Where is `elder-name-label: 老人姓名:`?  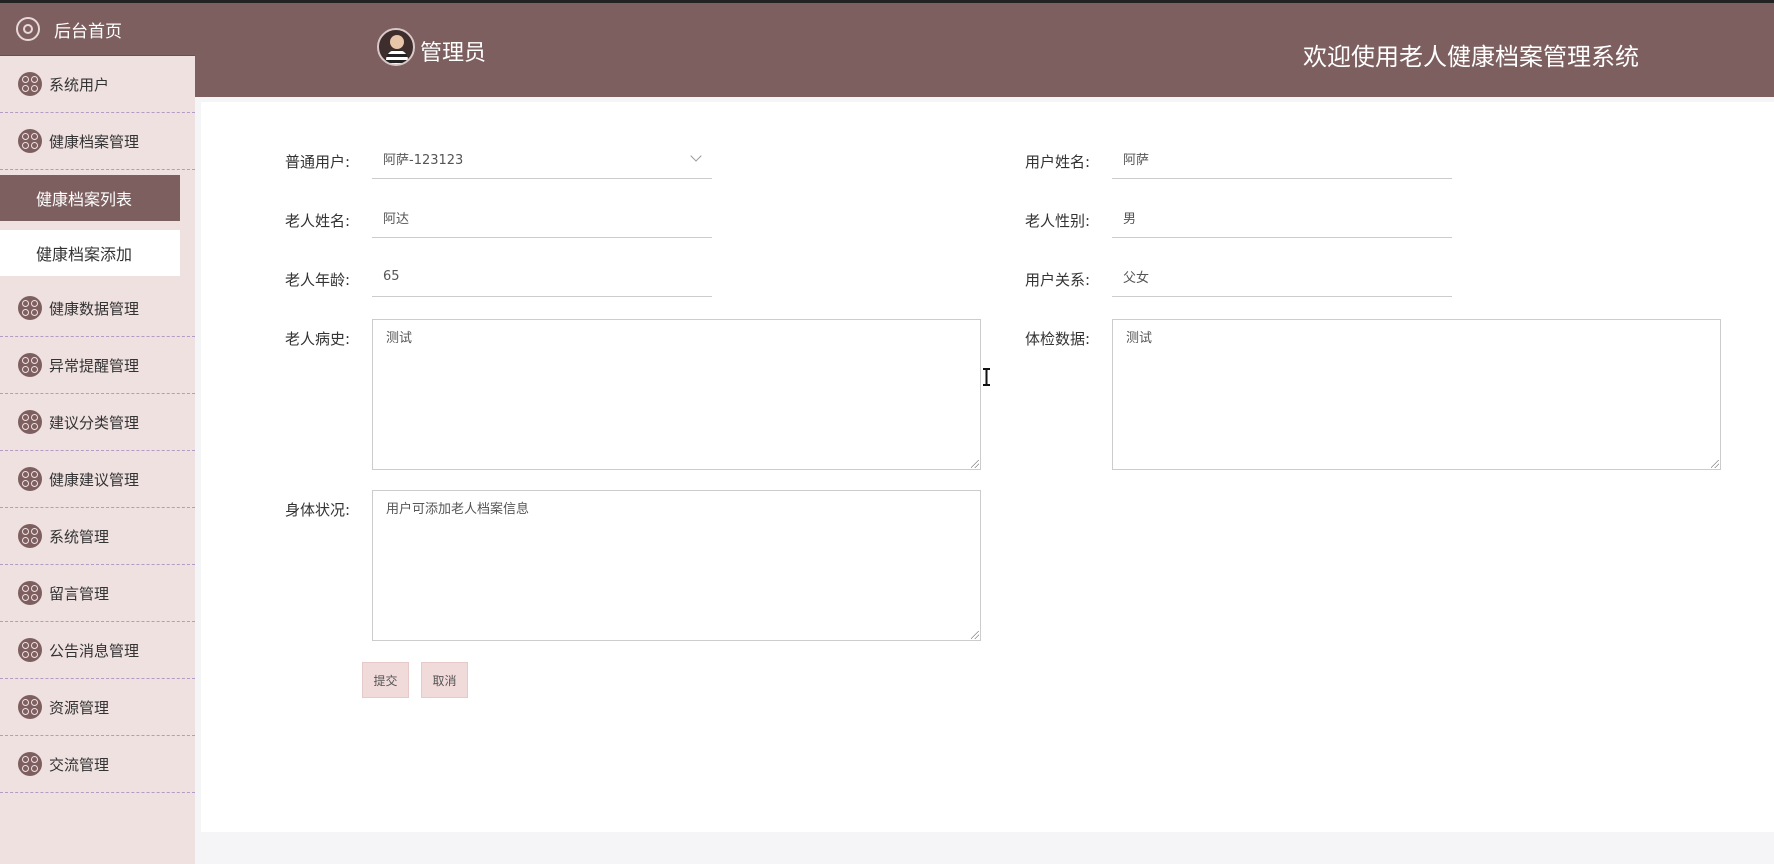
elder-name-label: 老人姓名: is located at coordinates (318, 221).